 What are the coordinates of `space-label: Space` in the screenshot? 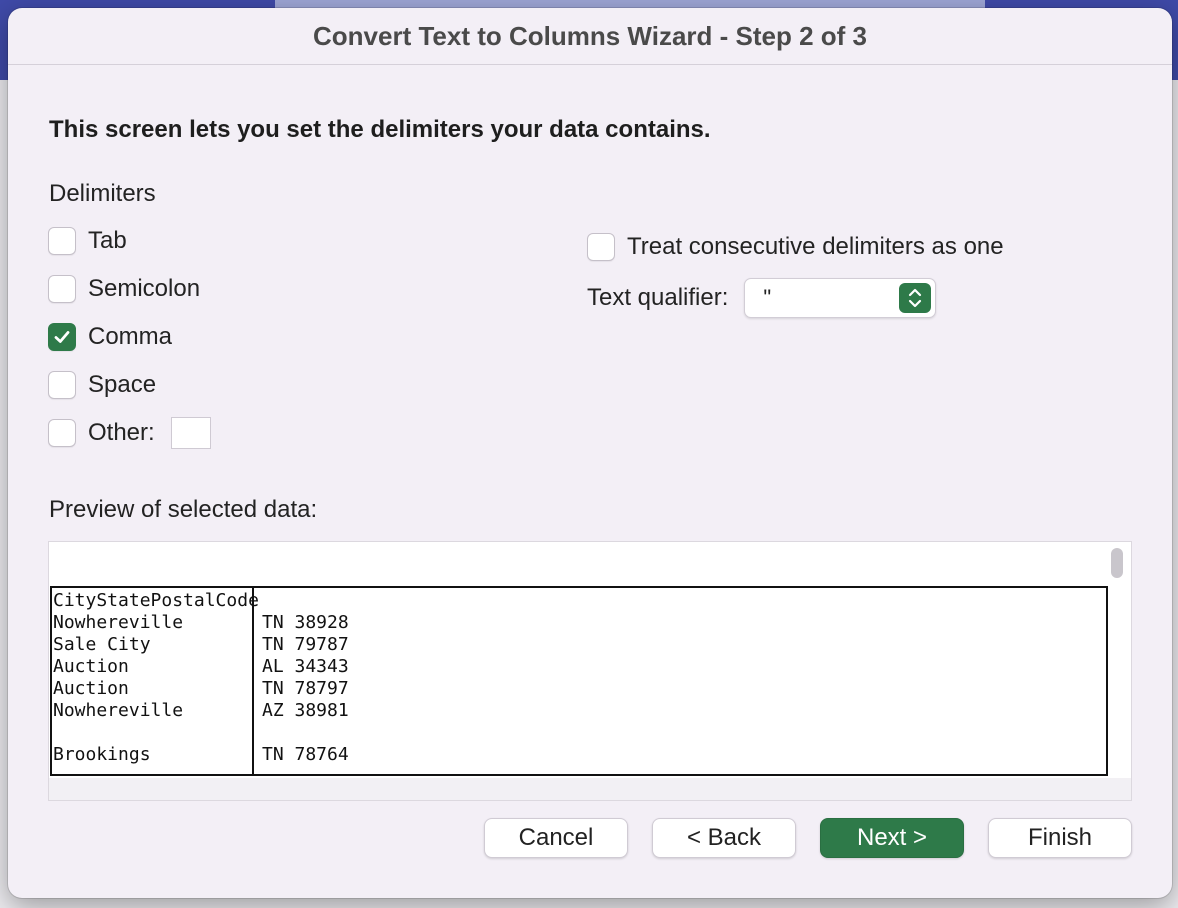 It's located at (122, 384).